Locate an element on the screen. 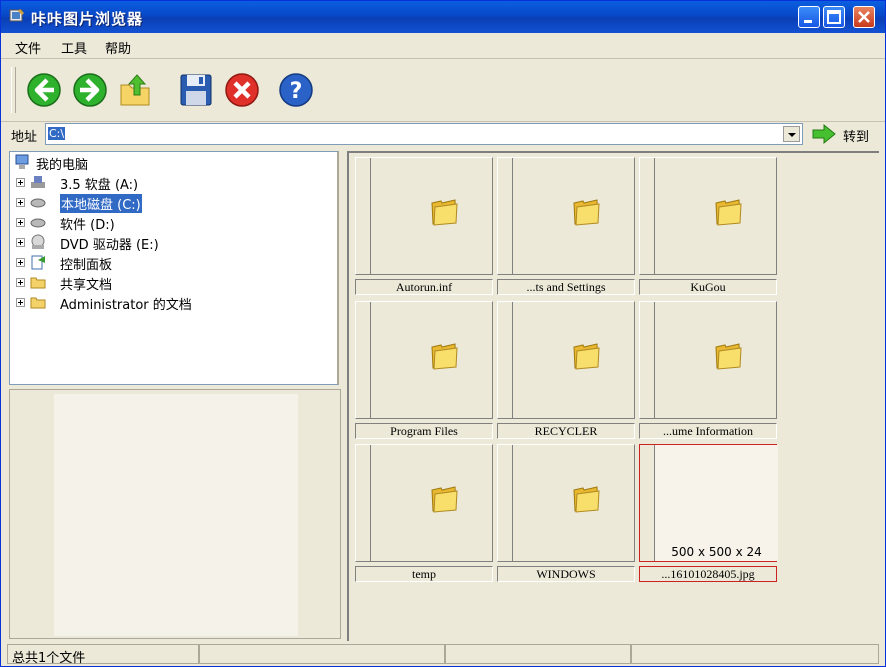 Image resolution: width=886 pixels, height=667 pixels. app-icon is located at coordinates (16, 15).